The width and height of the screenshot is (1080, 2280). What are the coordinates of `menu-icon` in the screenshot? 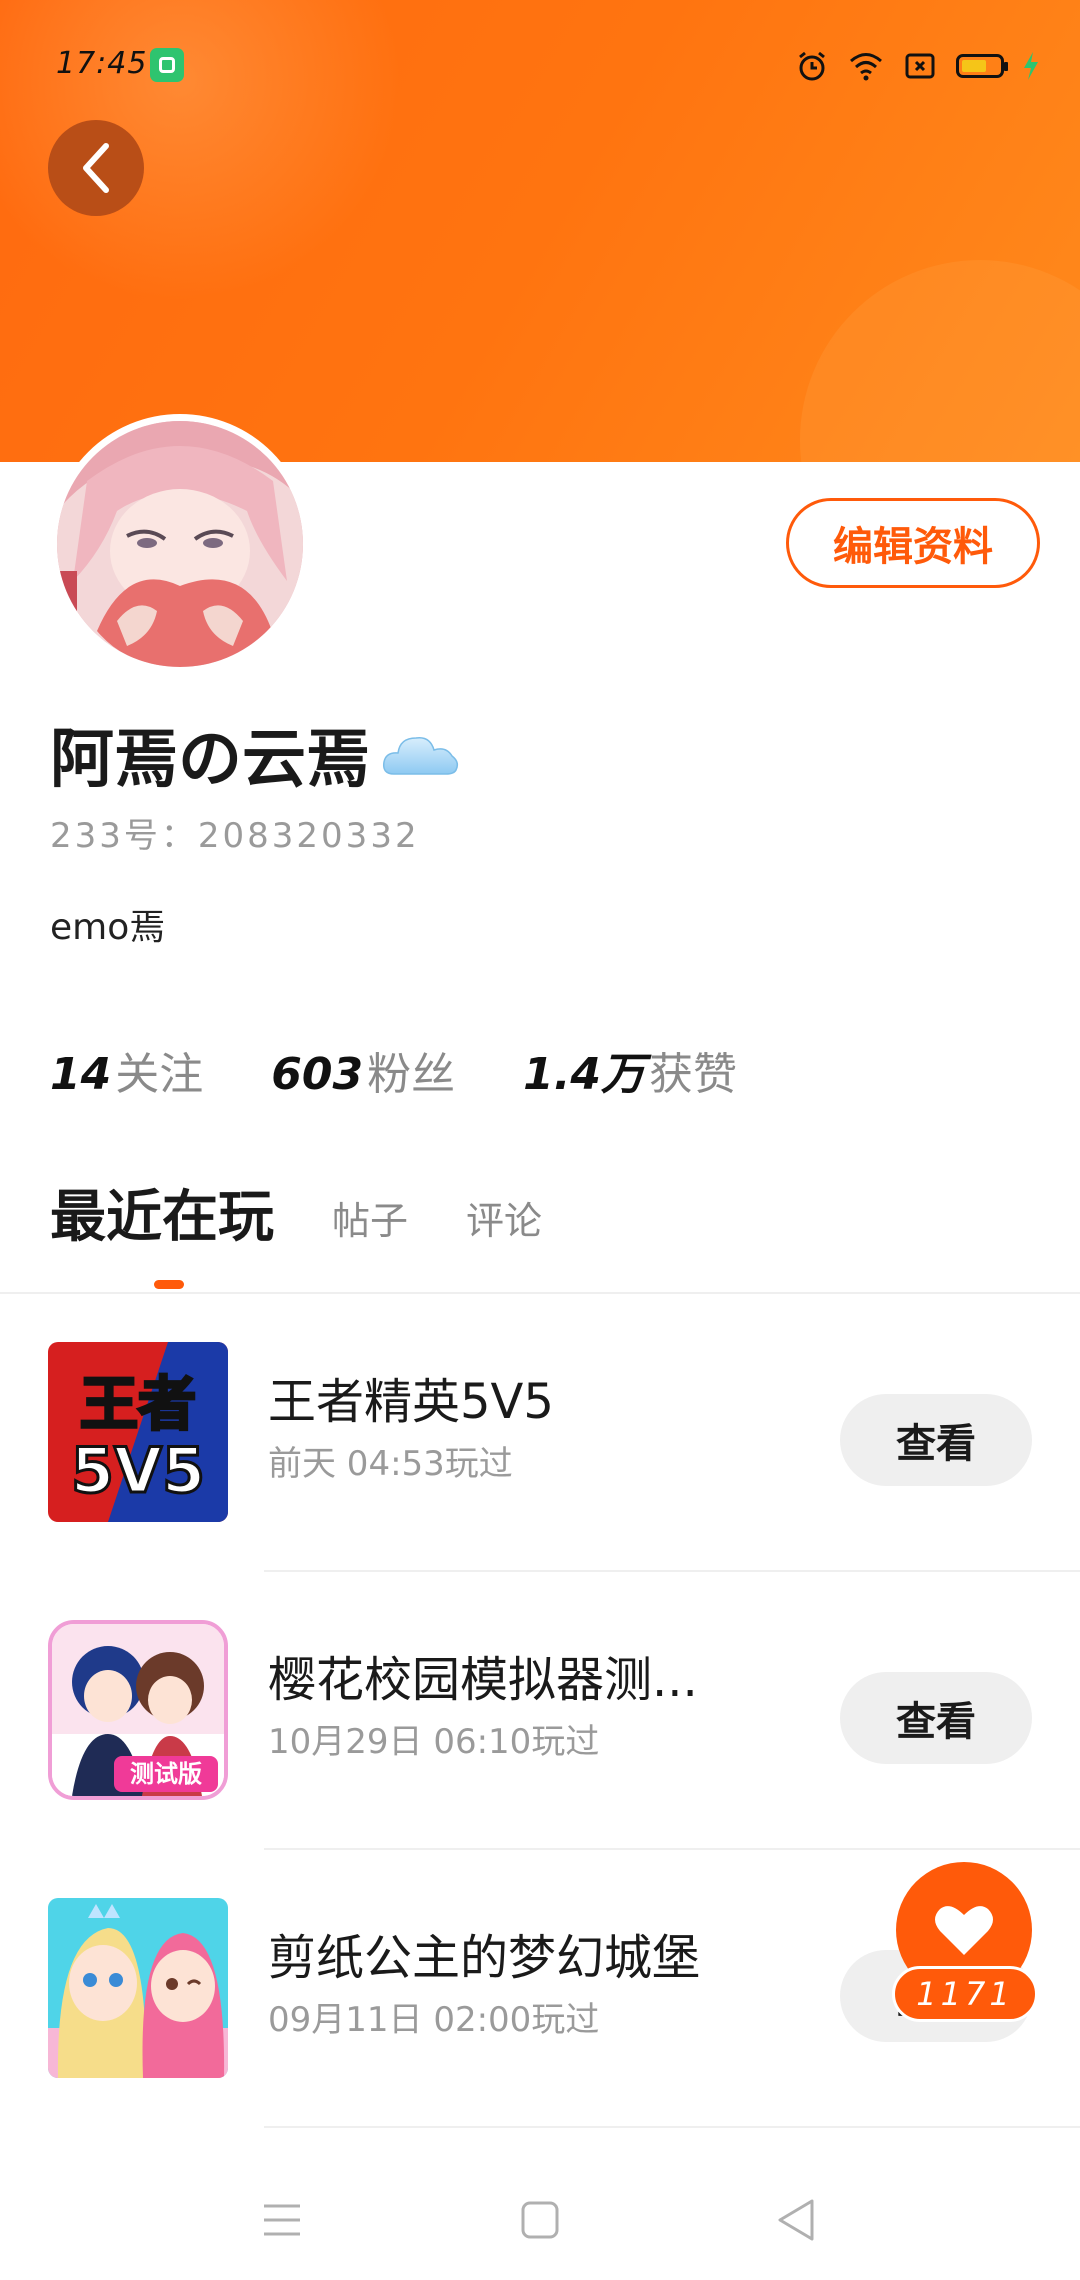 It's located at (282, 2220).